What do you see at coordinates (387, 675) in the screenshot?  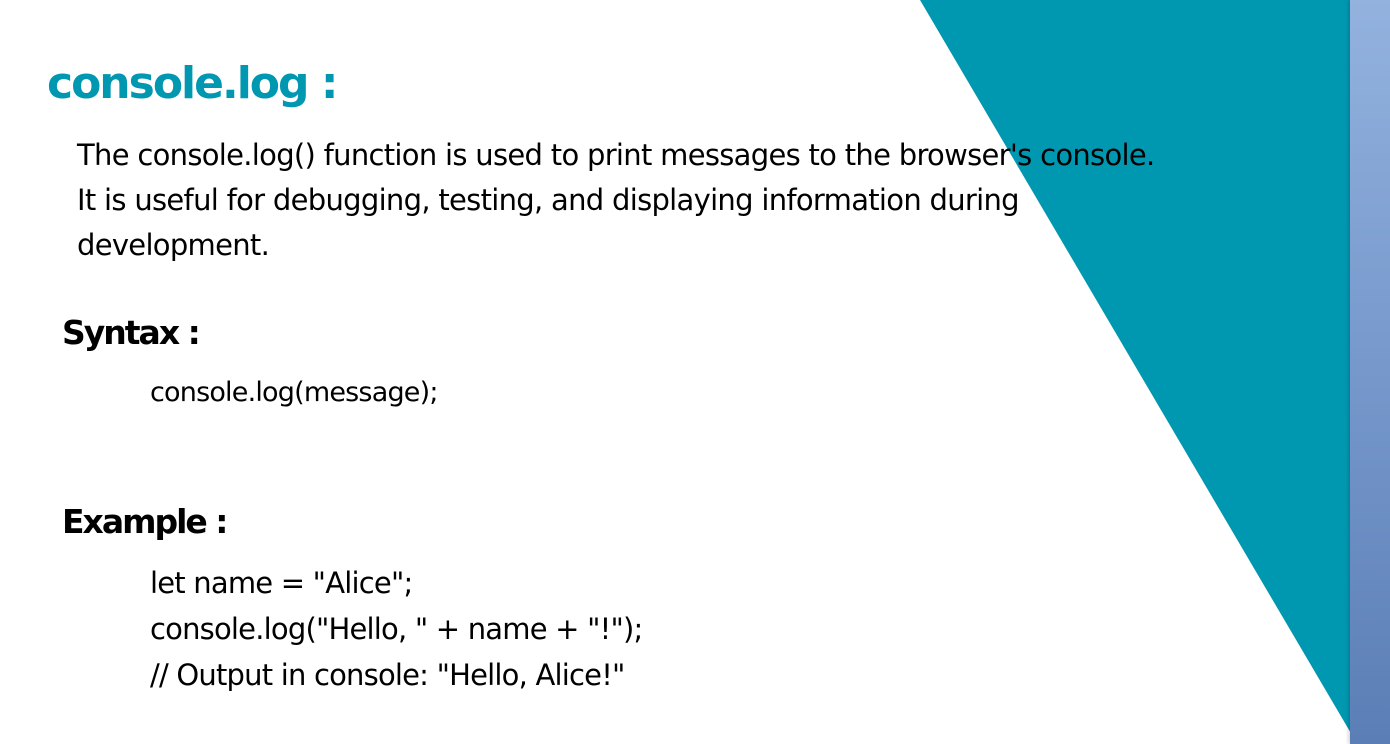 I see `example-code-line: // Output in console: "Hello, Alice!"` at bounding box center [387, 675].